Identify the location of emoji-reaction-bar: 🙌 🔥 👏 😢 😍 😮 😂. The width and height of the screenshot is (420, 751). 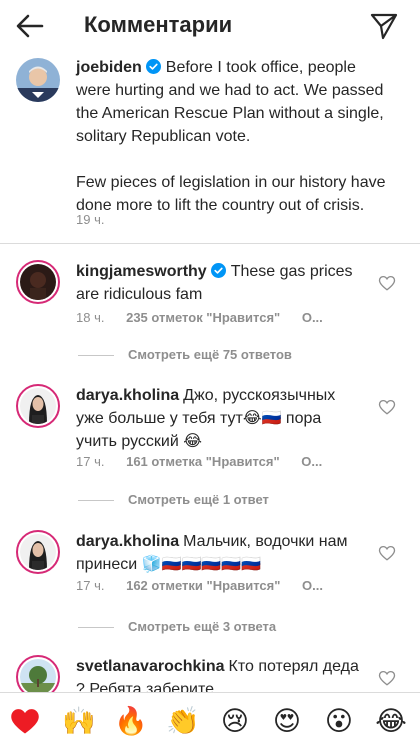
(210, 721).